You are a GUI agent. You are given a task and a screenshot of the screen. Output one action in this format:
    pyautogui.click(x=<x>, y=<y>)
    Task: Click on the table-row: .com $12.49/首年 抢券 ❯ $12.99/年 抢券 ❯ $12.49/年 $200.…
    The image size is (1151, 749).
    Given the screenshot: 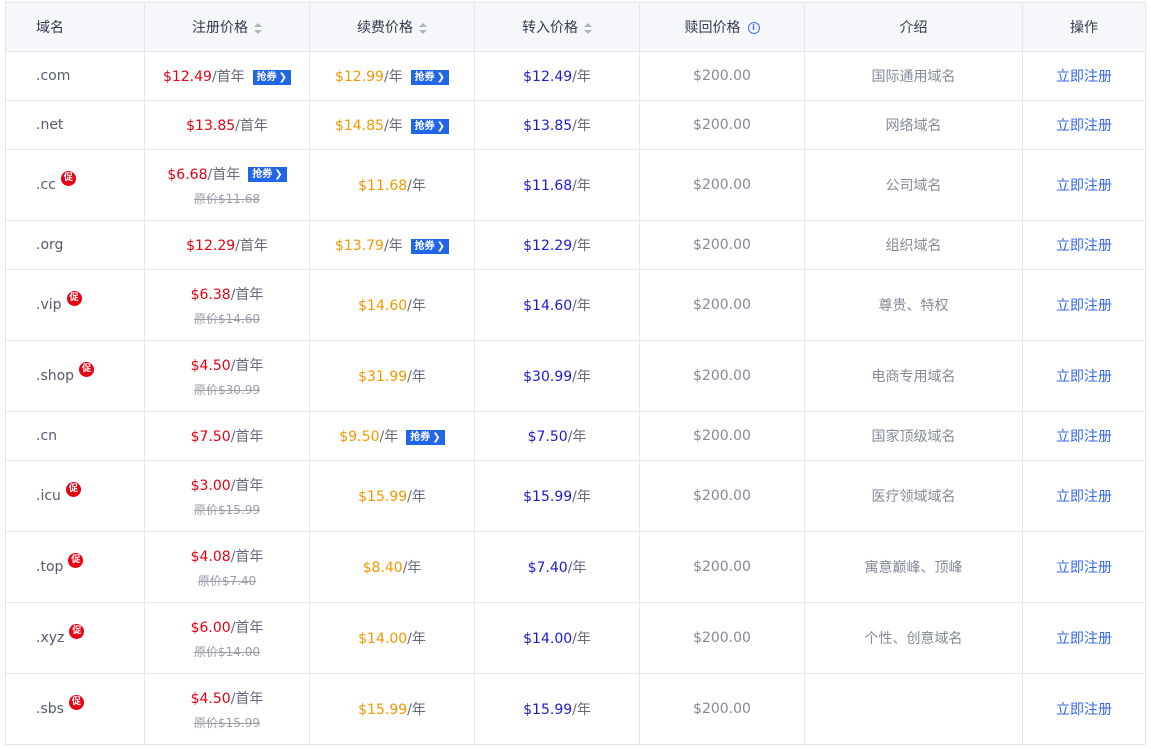 What is the action you would take?
    pyautogui.click(x=575, y=76)
    